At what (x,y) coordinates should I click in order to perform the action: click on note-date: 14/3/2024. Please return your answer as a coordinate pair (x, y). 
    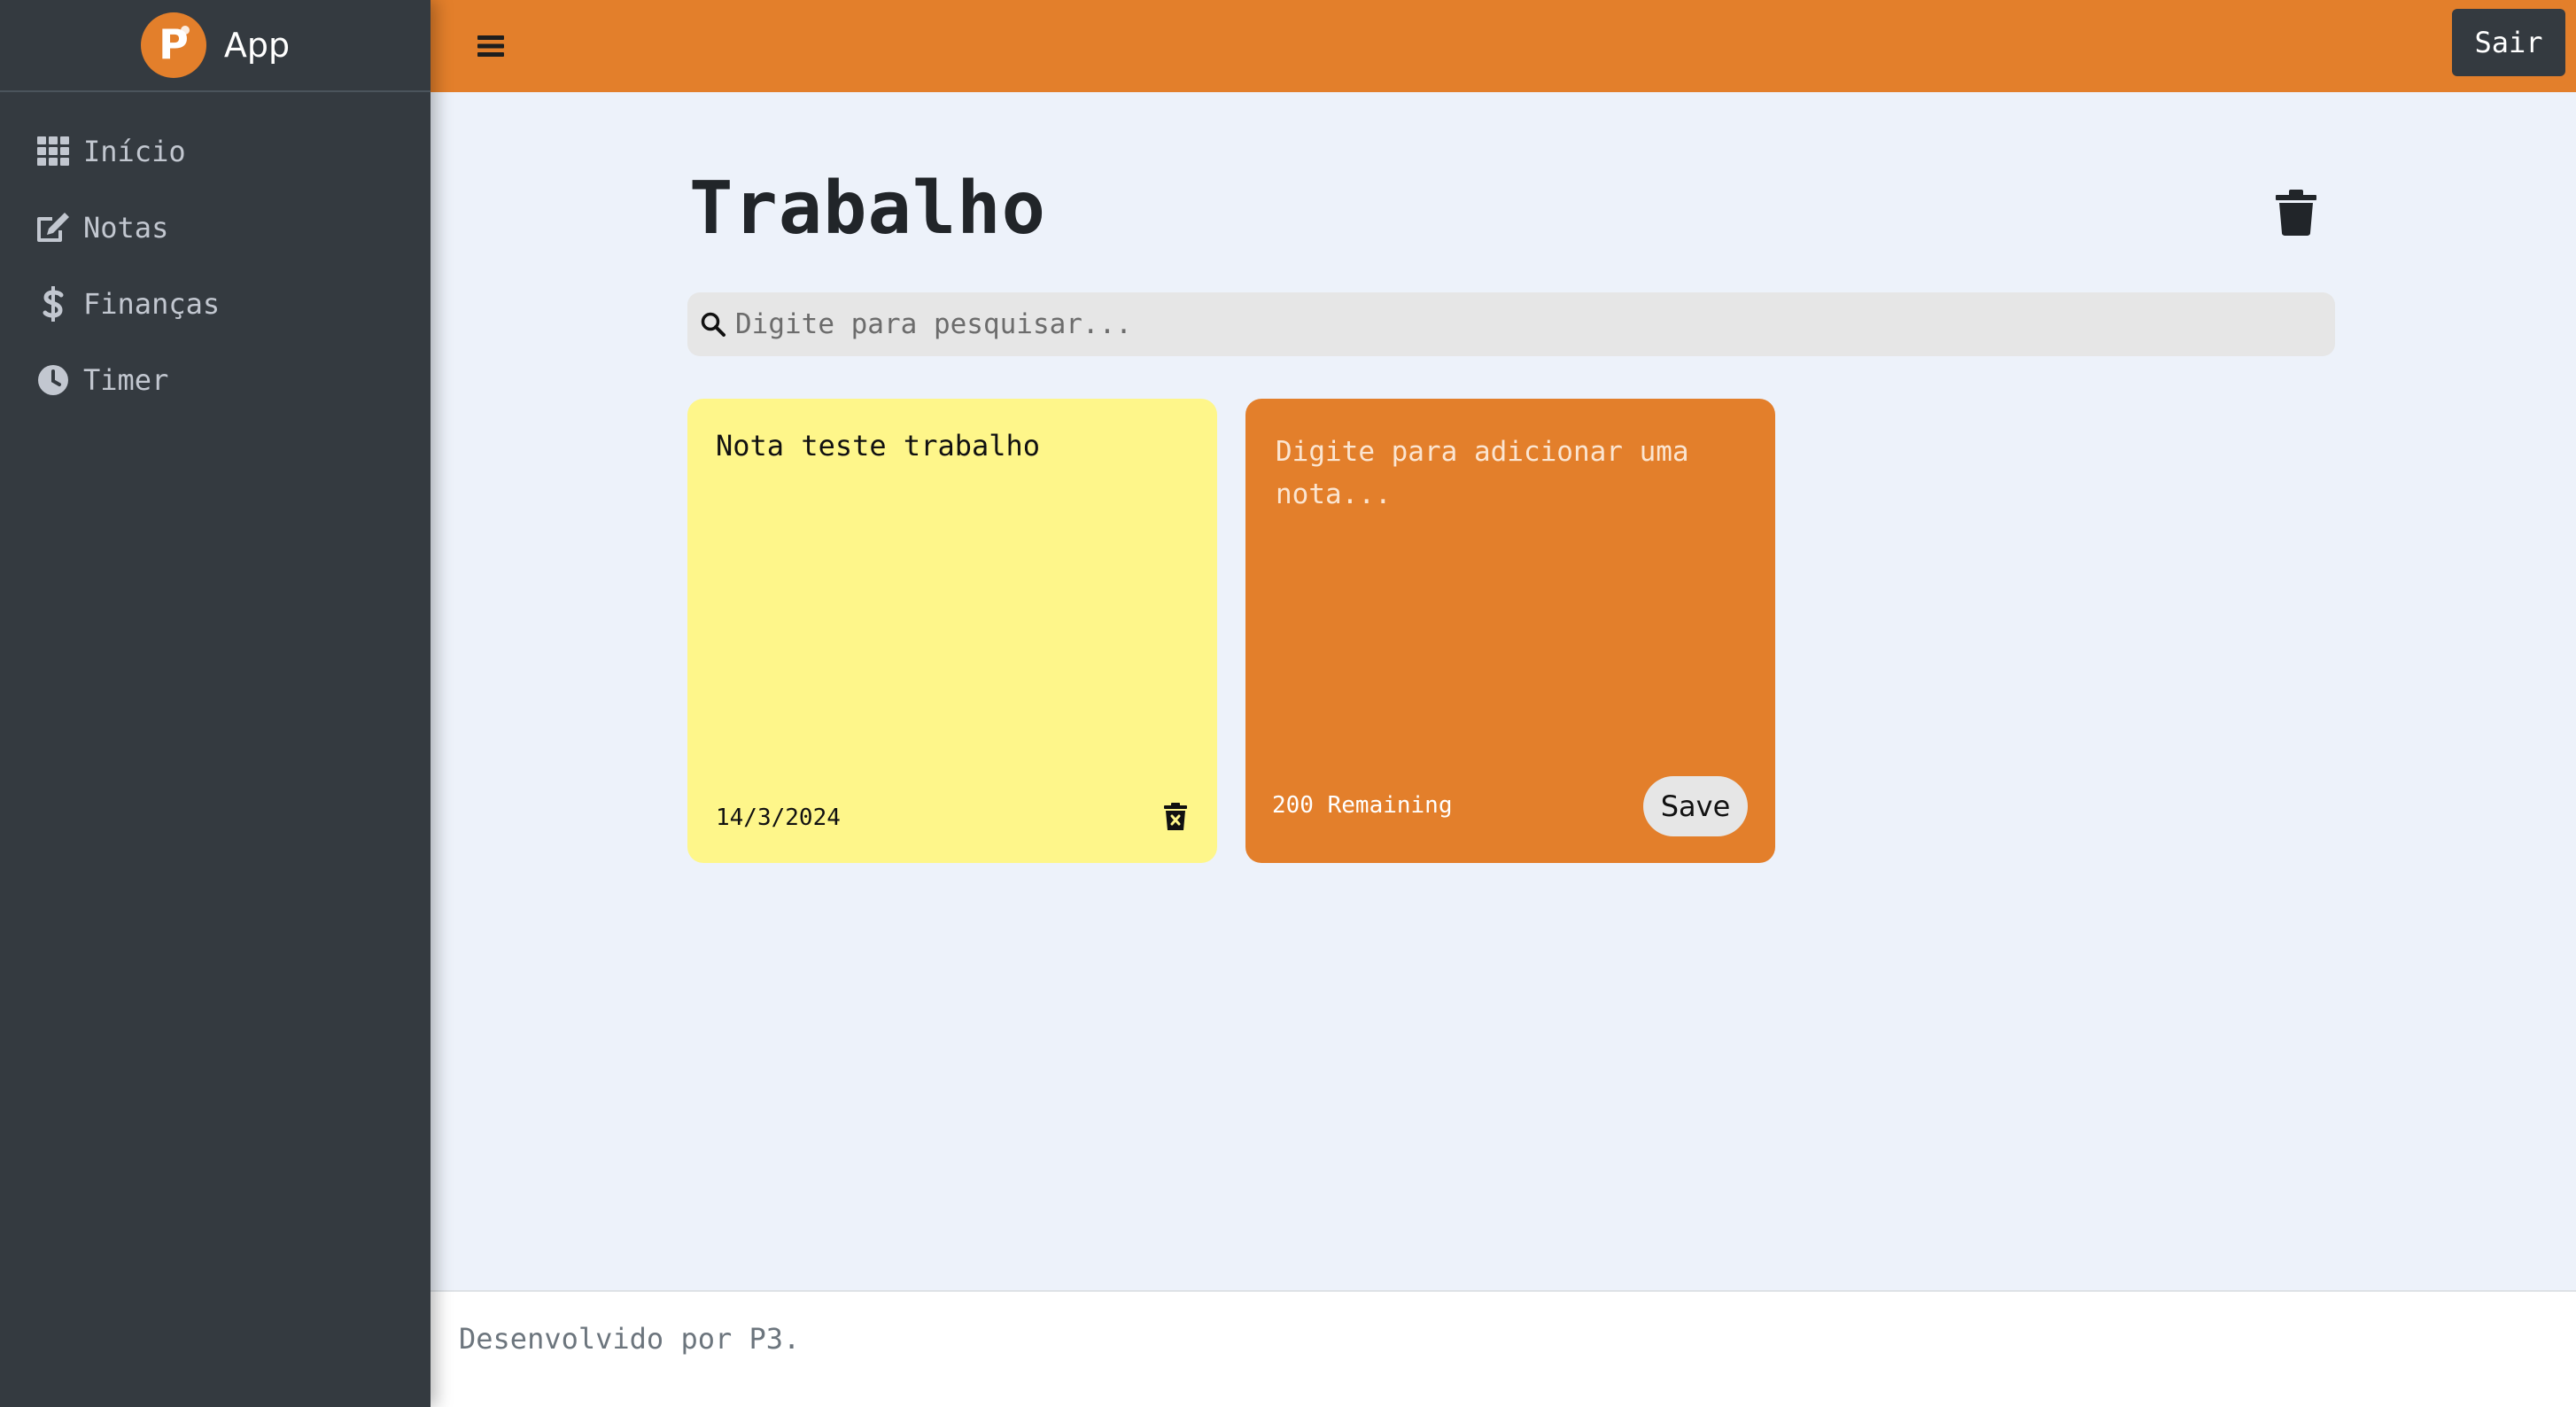
    Looking at the image, I should click on (778, 818).